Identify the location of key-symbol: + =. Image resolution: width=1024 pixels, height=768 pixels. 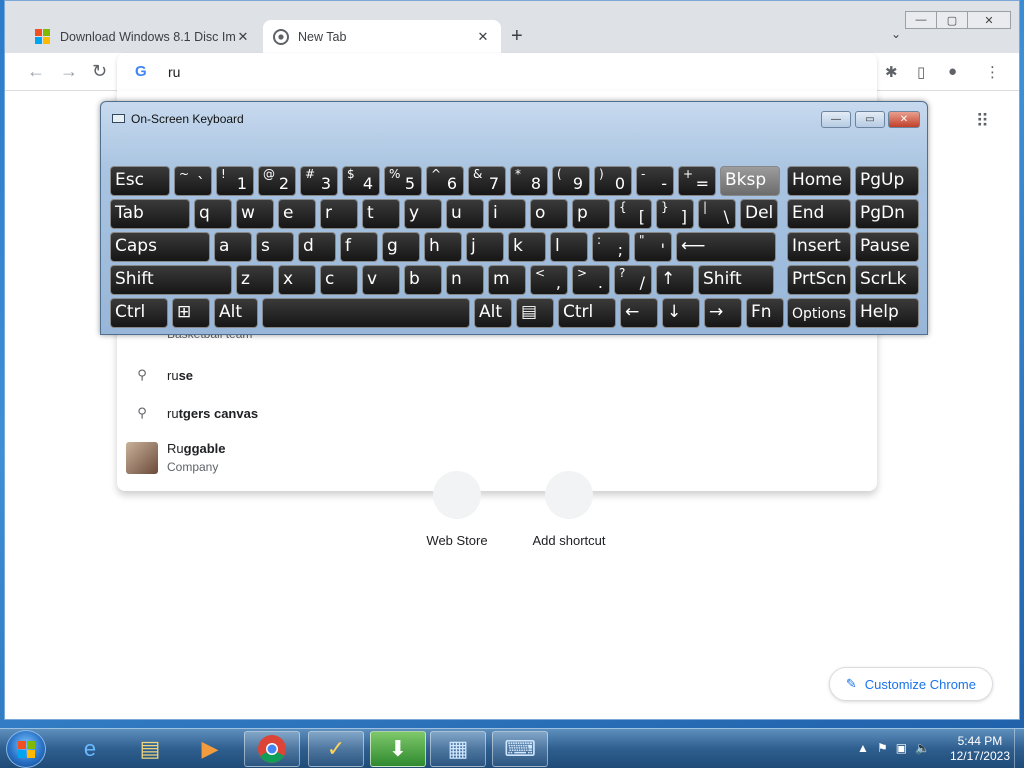
(697, 181).